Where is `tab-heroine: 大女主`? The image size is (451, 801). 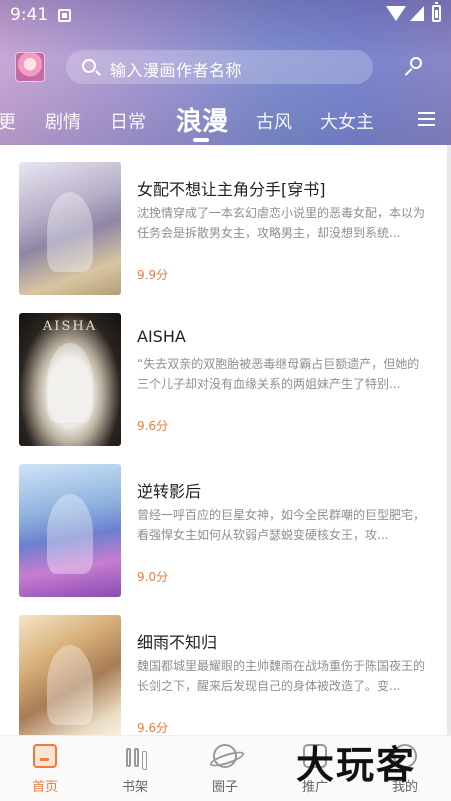 tab-heroine: 大女主 is located at coordinates (347, 121).